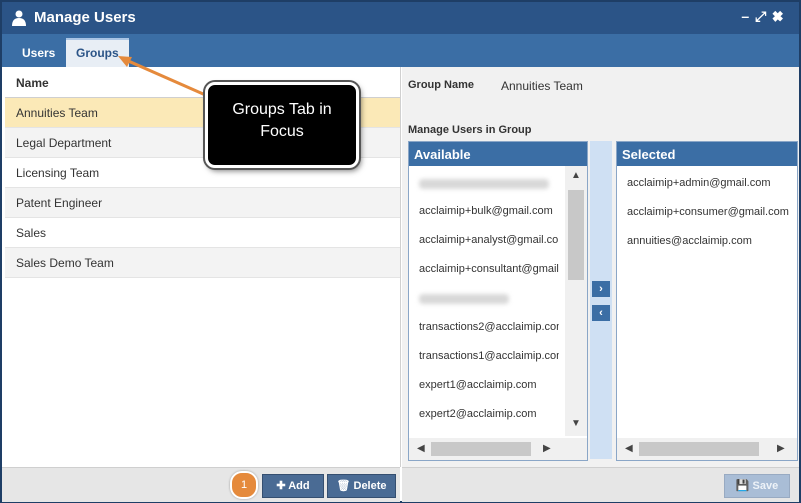  Describe the element at coordinates (31, 233) in the screenshot. I see `list-item-label: Sales` at that location.